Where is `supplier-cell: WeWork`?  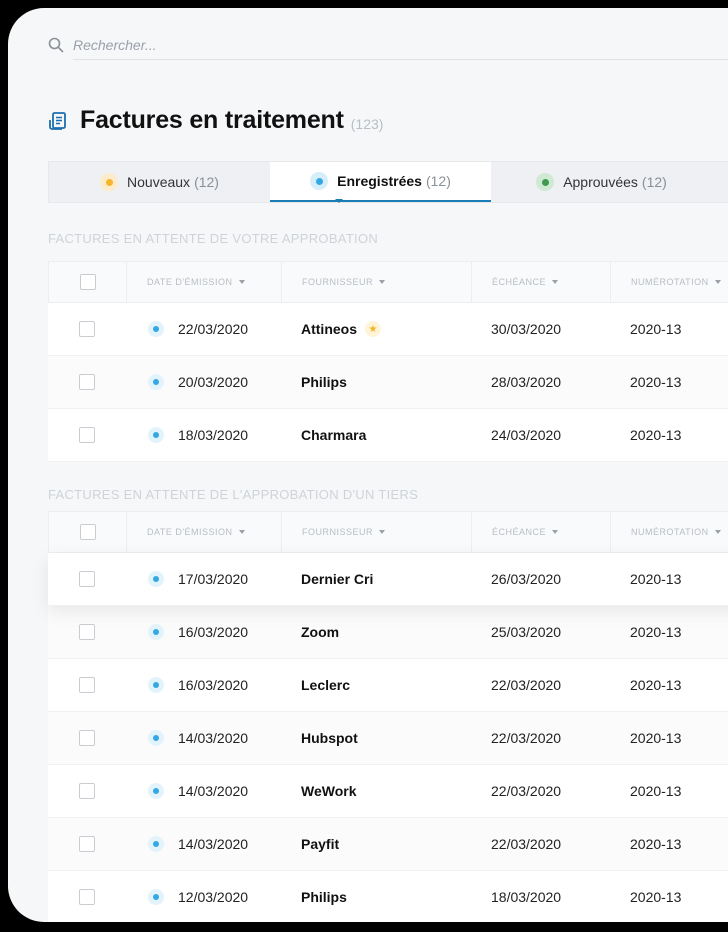
supplier-cell: WeWork is located at coordinates (329, 791).